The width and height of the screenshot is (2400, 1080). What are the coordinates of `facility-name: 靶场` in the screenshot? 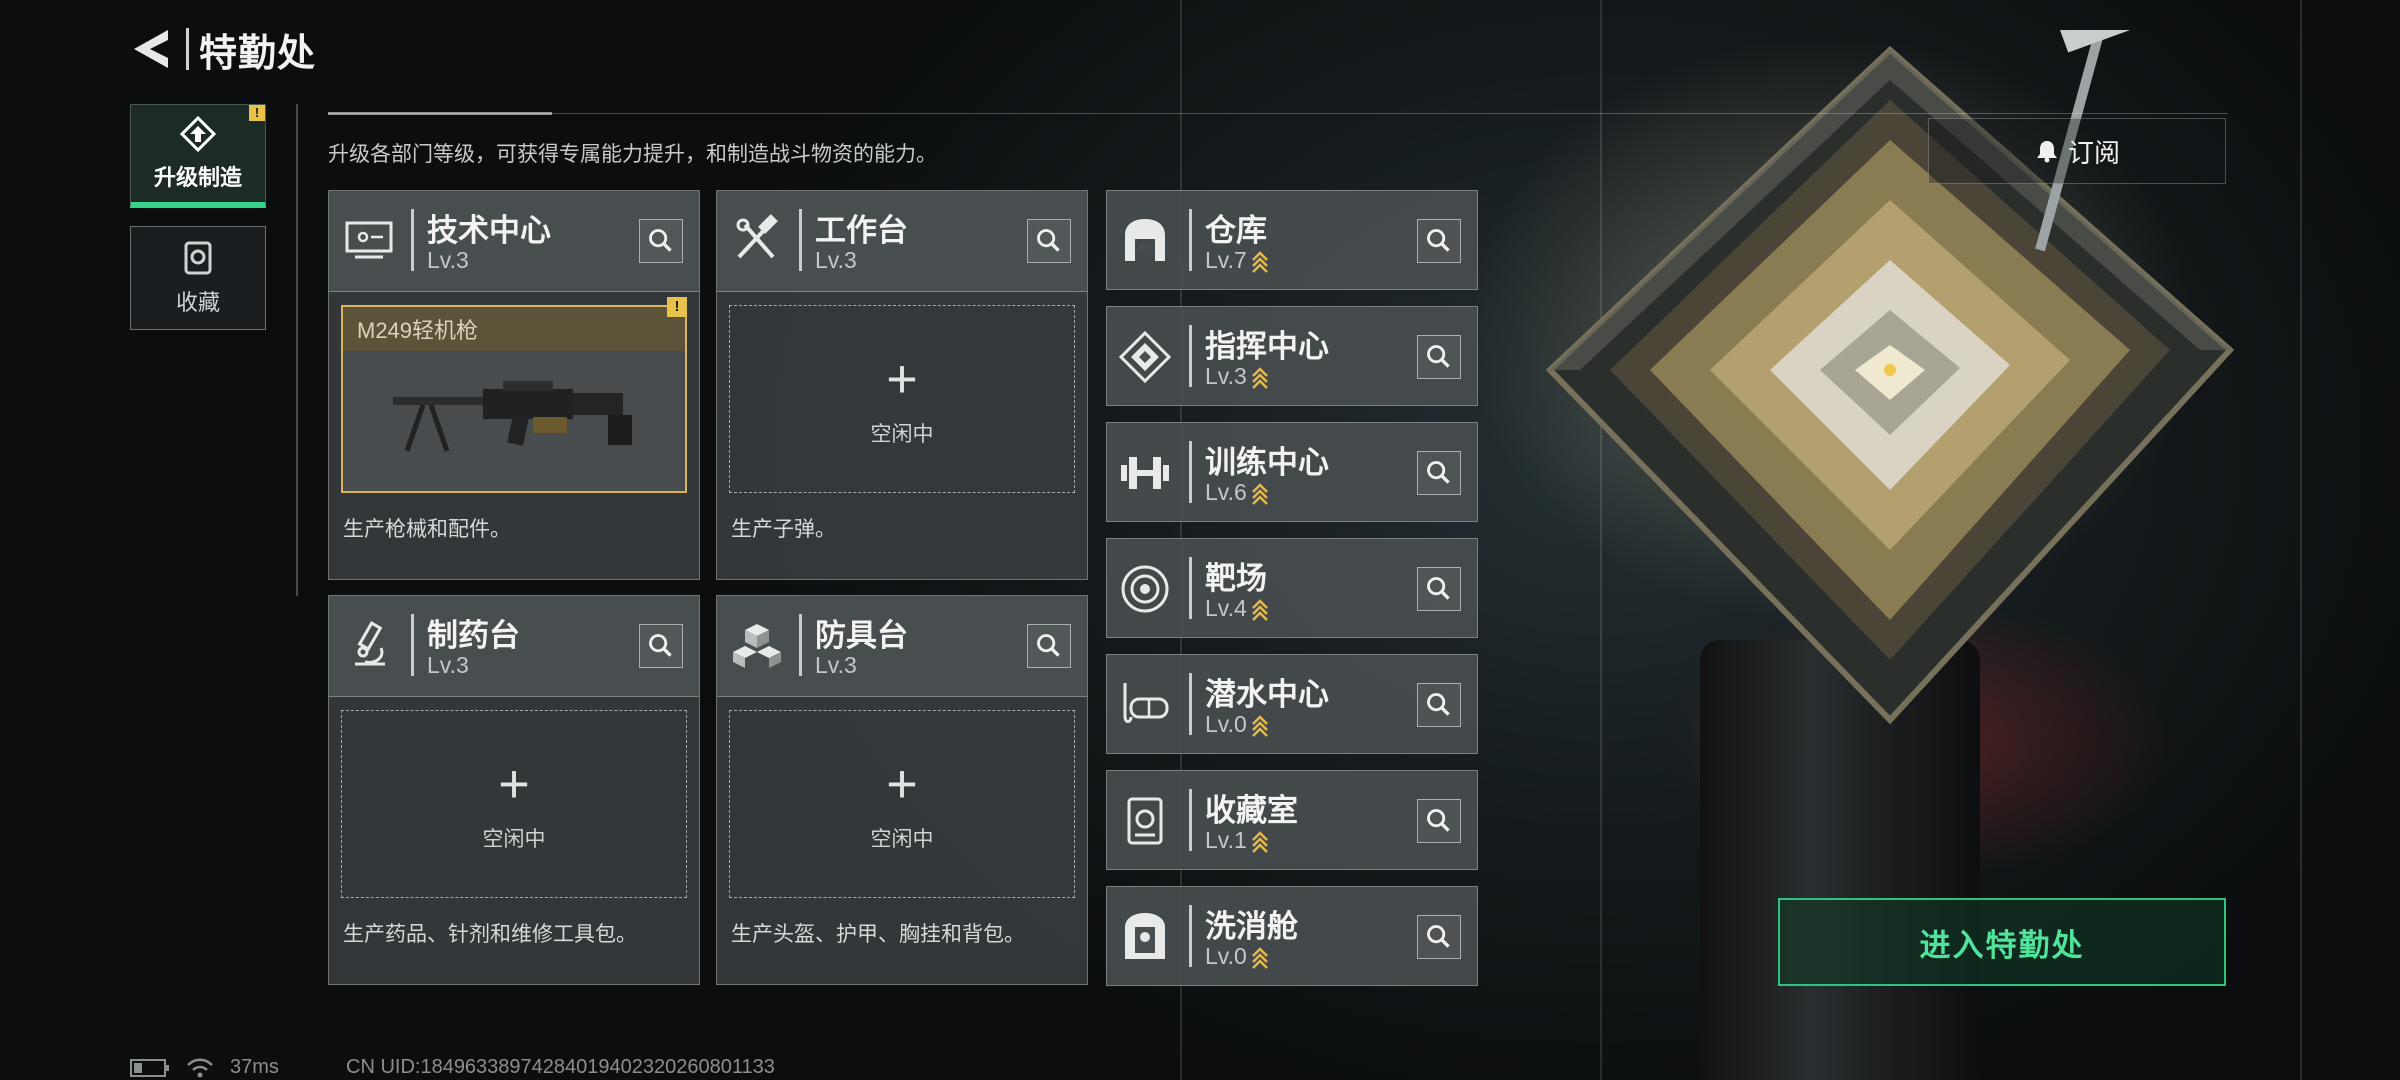 It's located at (1236, 578).